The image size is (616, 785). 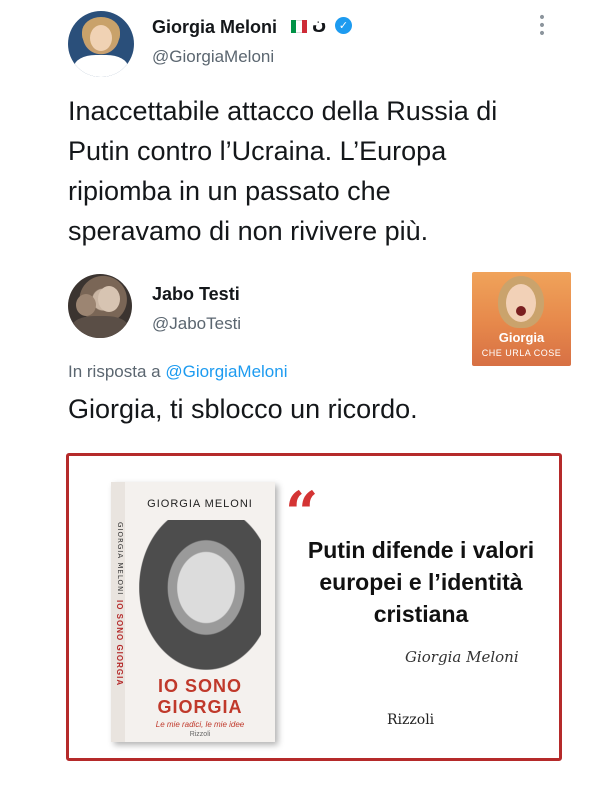 I want to click on reply-prefix: In risposta a, so click(x=114, y=371).